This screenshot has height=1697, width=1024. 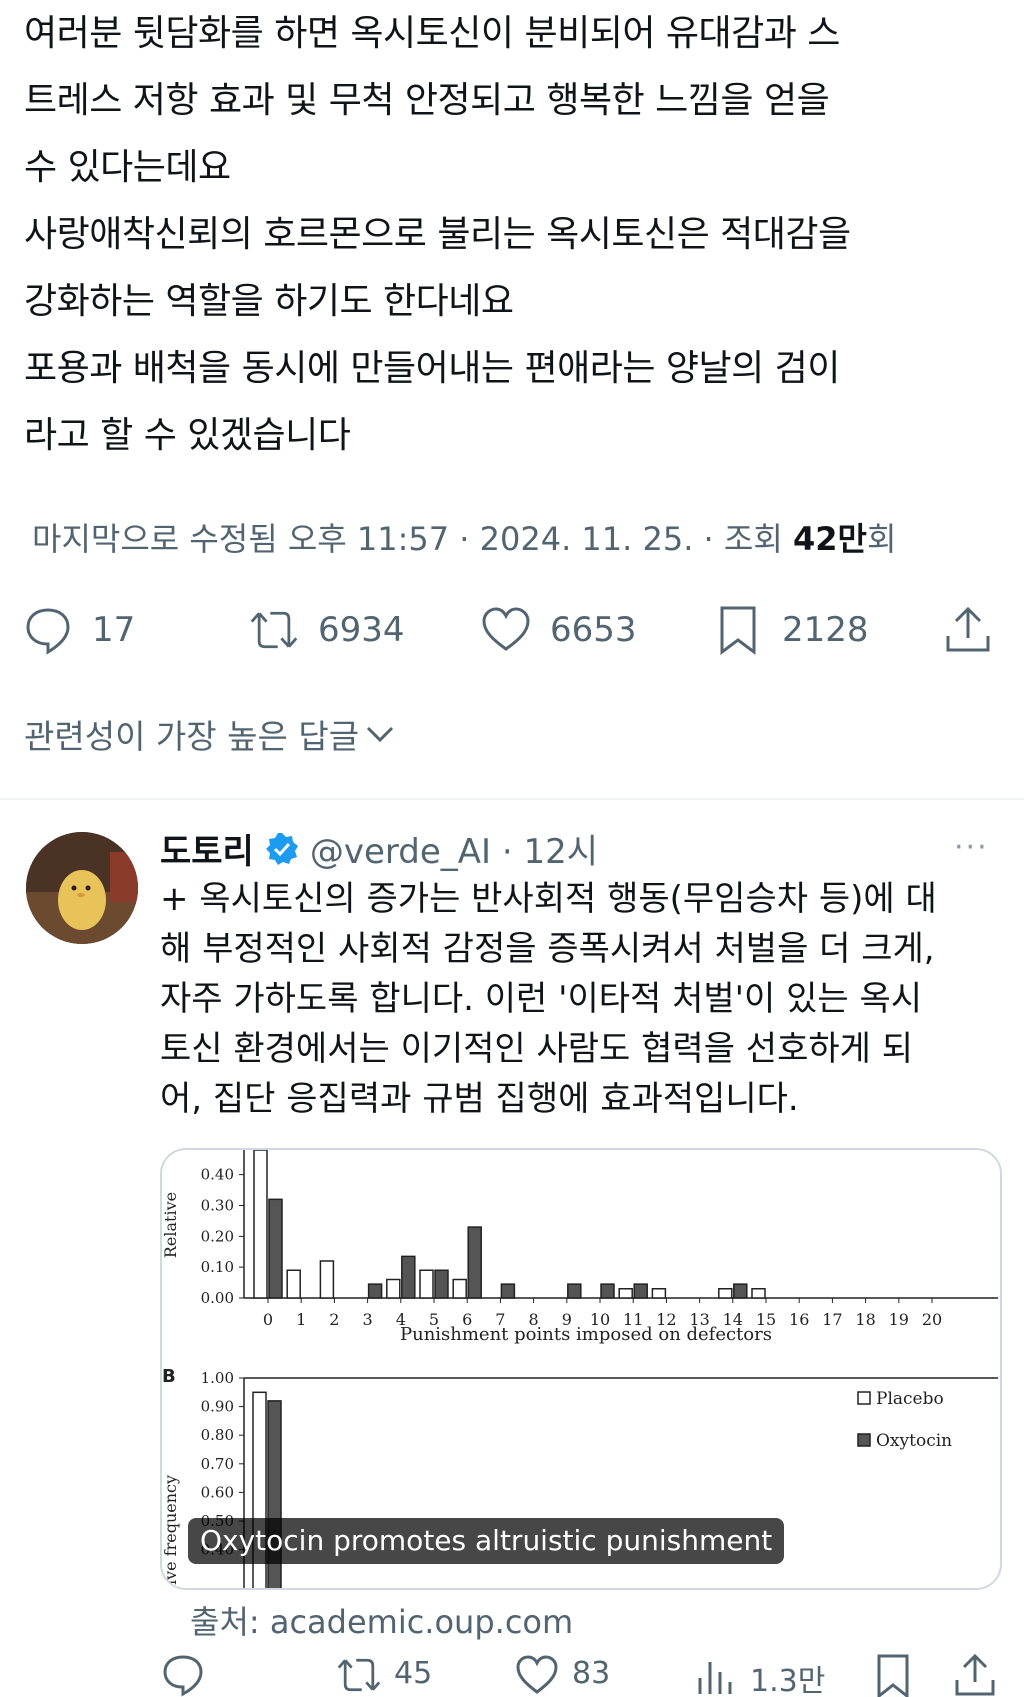 I want to click on like-button: 6653, so click(x=558, y=630).